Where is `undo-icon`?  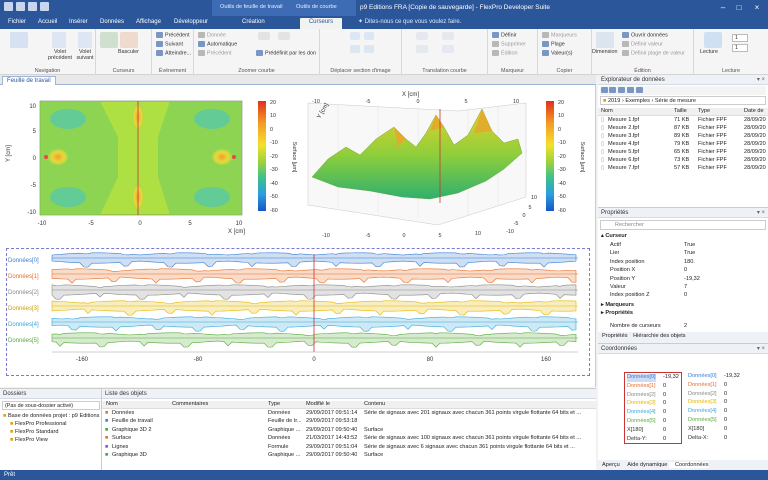 undo-icon is located at coordinates (20, 6).